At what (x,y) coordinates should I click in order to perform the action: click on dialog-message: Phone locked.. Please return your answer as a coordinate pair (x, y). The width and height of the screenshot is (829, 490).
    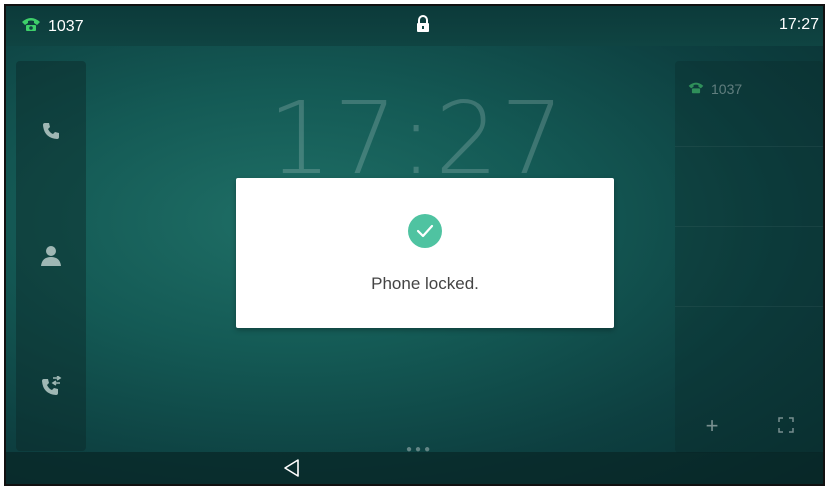
    Looking at the image, I should click on (425, 283).